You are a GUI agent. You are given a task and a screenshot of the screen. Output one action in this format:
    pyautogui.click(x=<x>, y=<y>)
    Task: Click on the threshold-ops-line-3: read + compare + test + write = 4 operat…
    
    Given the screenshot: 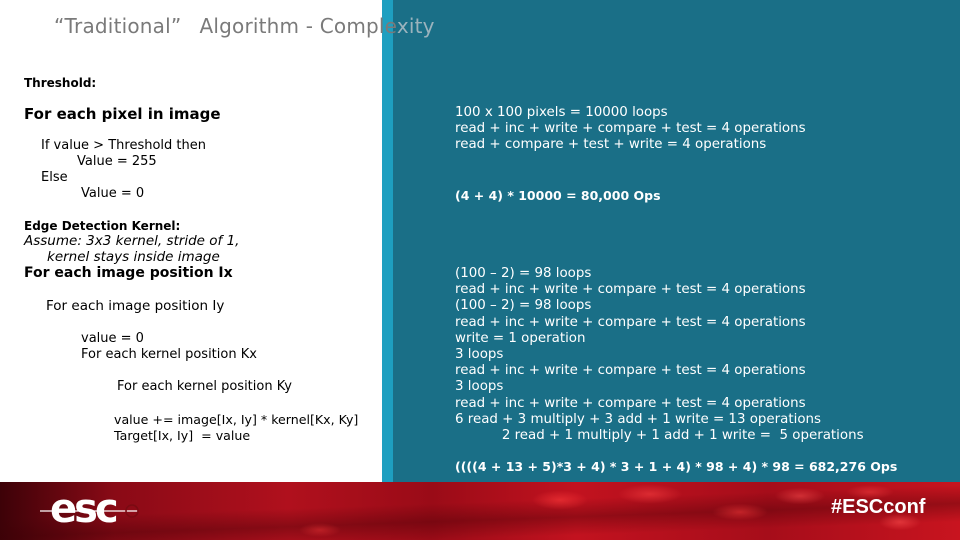 What is the action you would take?
    pyautogui.click(x=611, y=144)
    